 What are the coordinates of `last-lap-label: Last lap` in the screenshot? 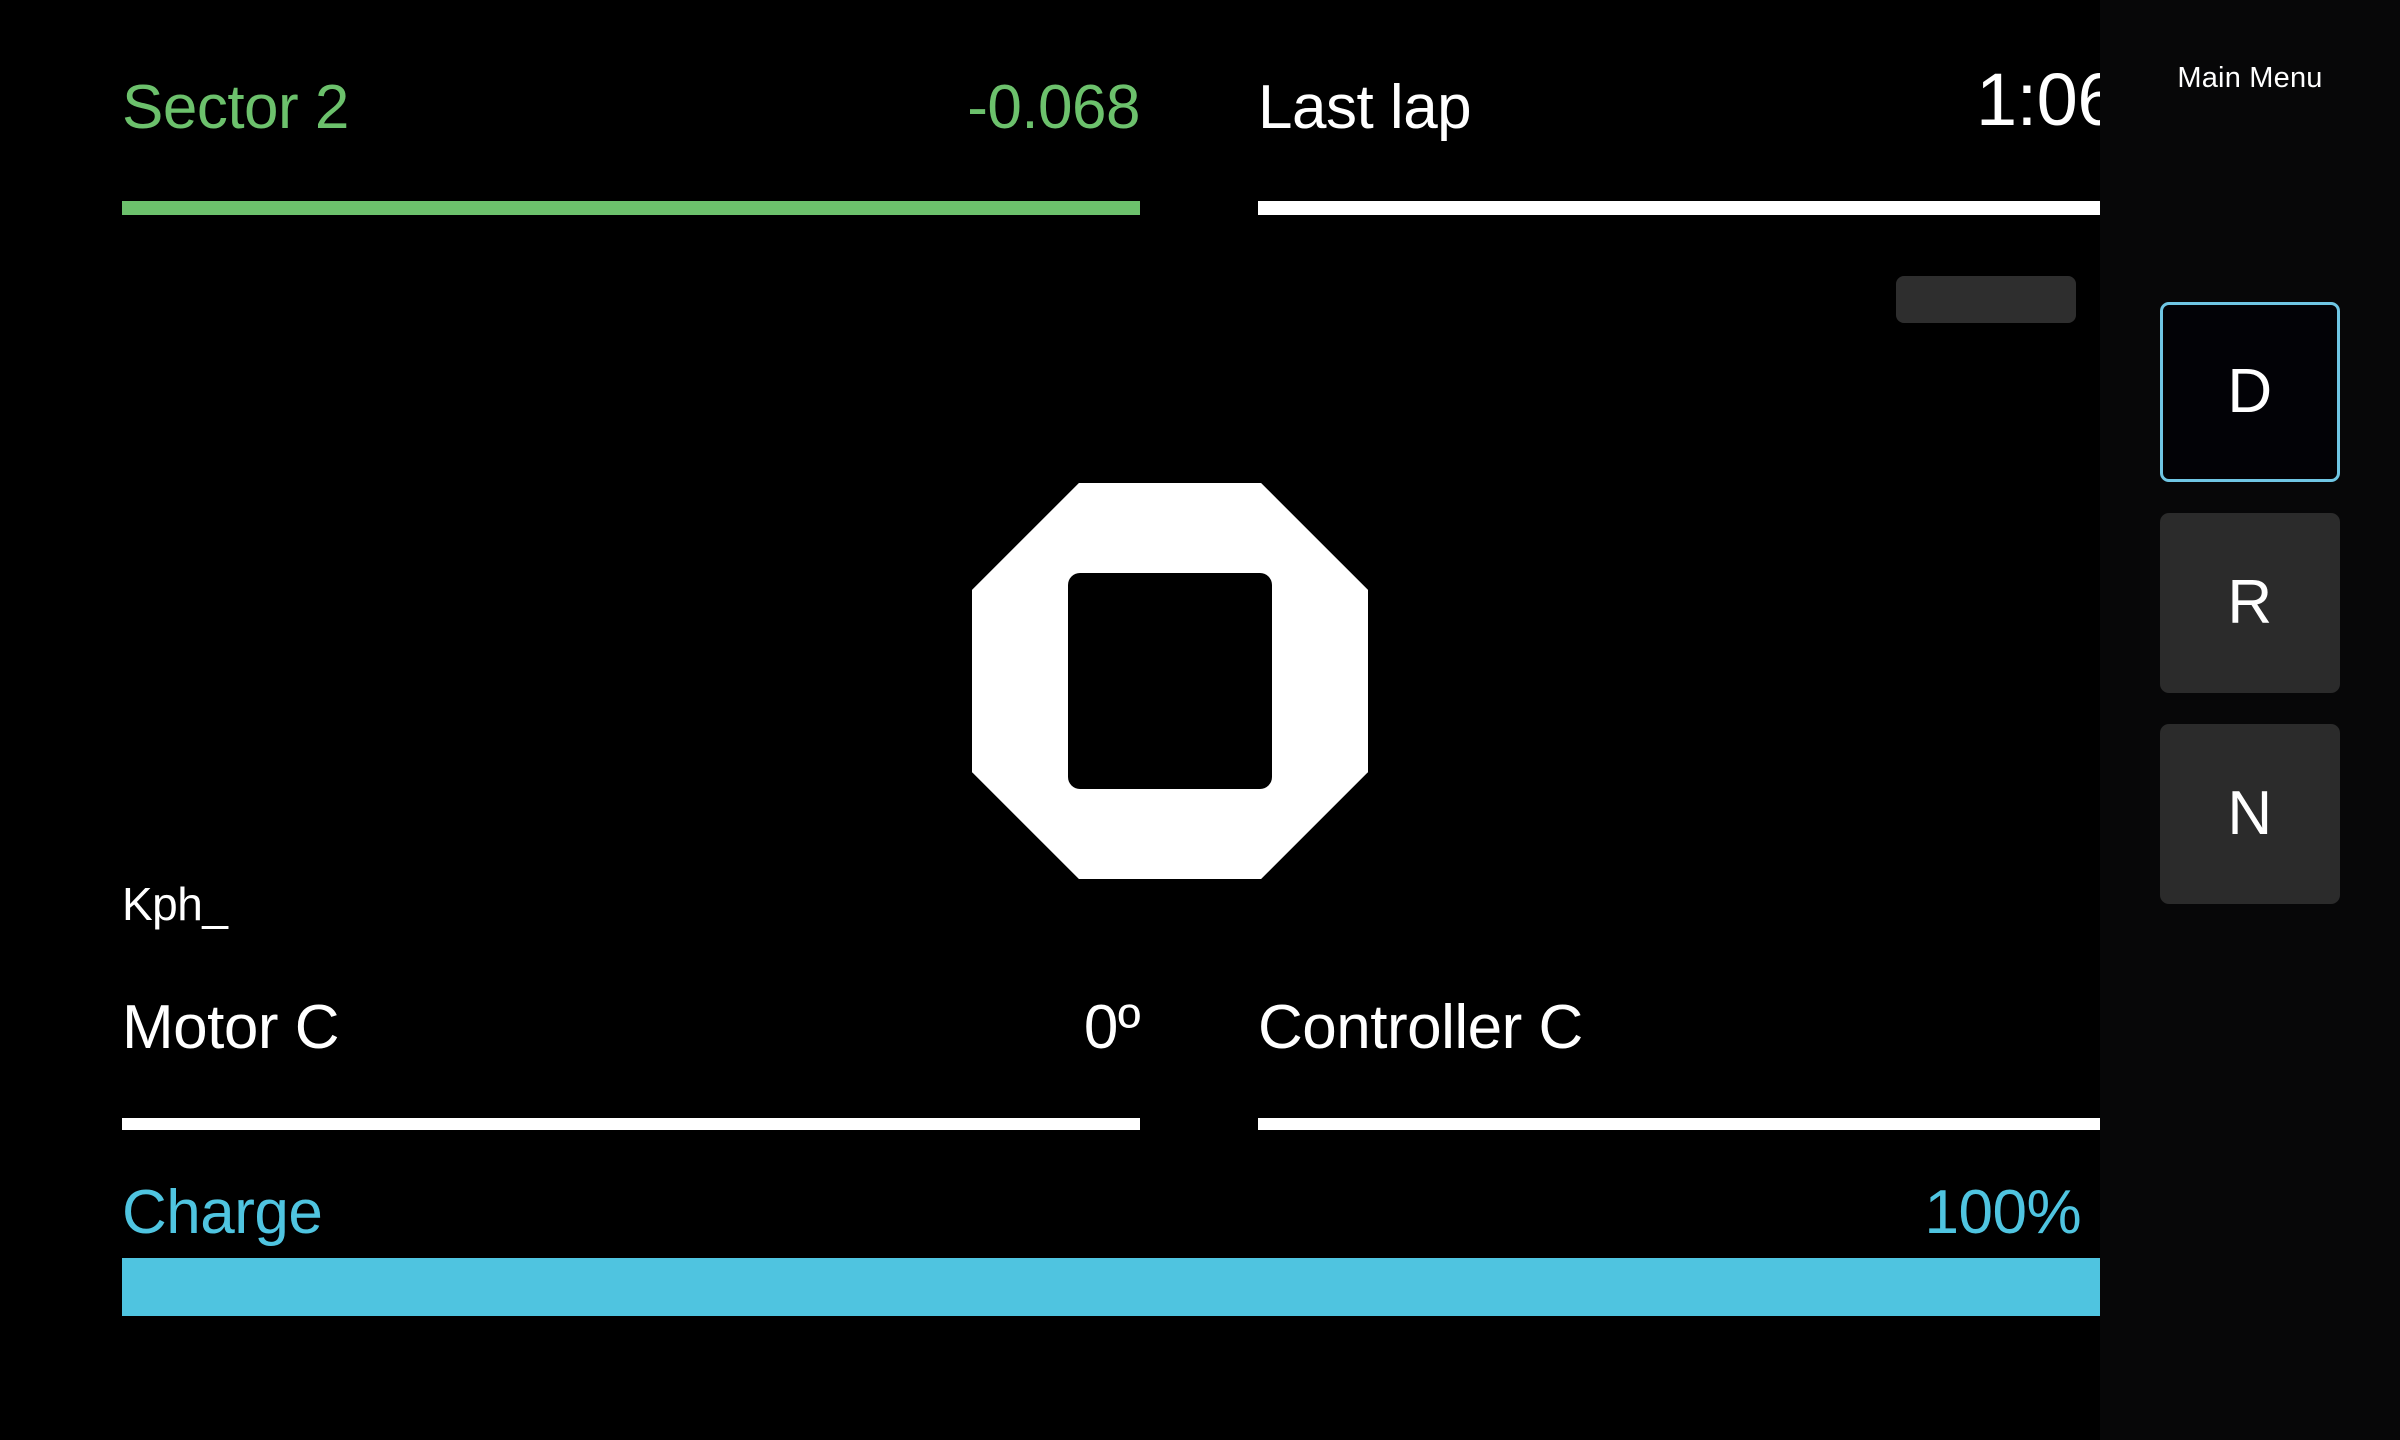 It's located at (1365, 107).